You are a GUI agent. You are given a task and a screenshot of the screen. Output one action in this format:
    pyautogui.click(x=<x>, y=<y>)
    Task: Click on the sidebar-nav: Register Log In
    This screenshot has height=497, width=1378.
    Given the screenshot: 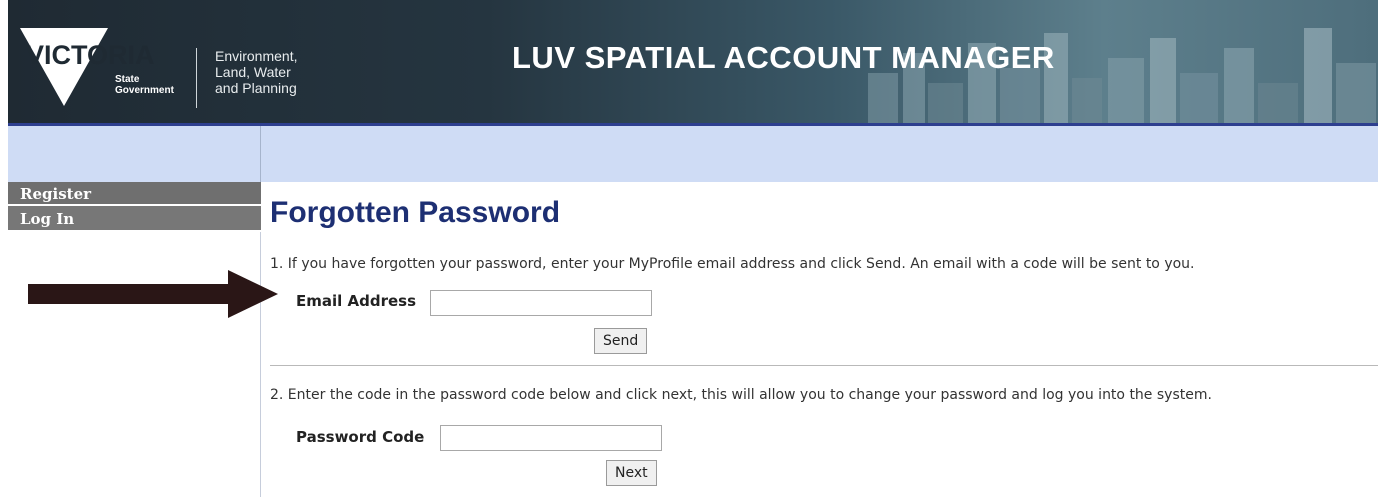 What is the action you would take?
    pyautogui.click(x=134, y=339)
    